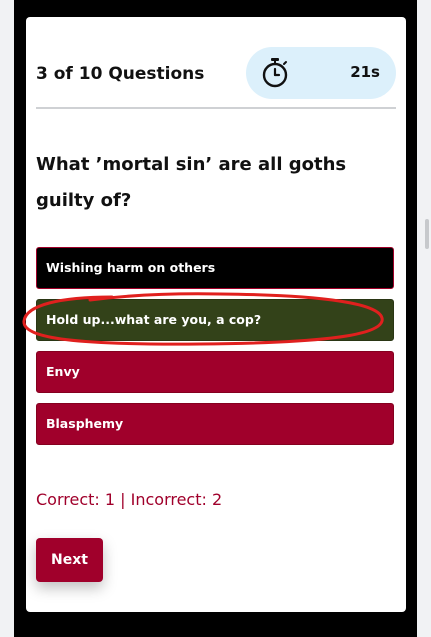 Image resolution: width=431 pixels, height=637 pixels. I want to click on header-divider, so click(216, 108).